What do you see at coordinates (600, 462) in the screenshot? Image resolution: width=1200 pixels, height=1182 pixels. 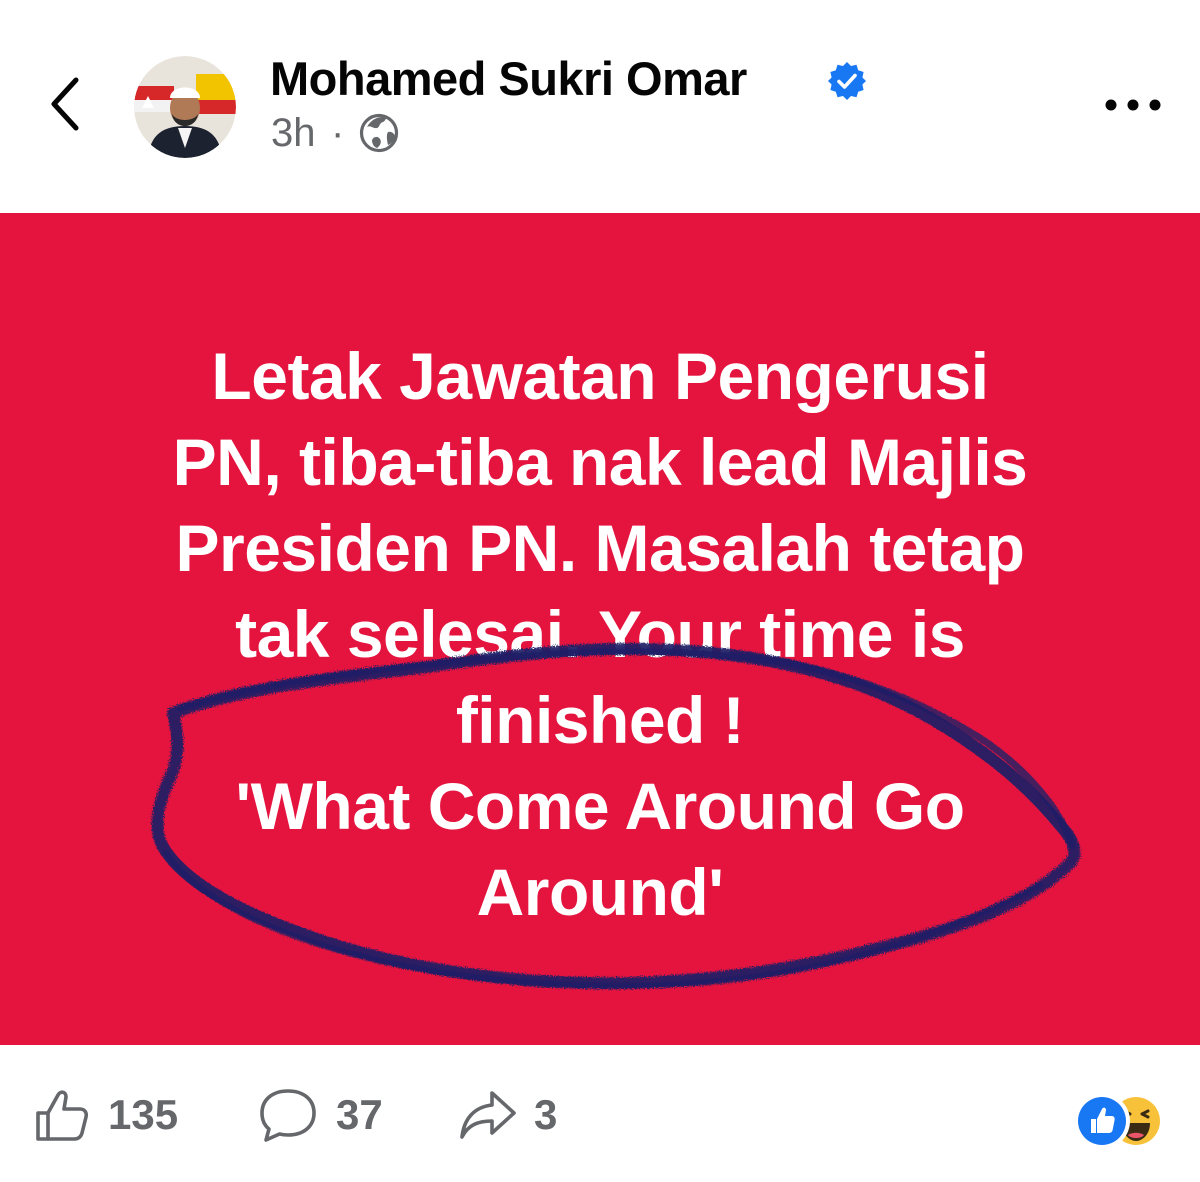 I see `post-text-line: PN, tiba-tiba nak lead Majlis` at bounding box center [600, 462].